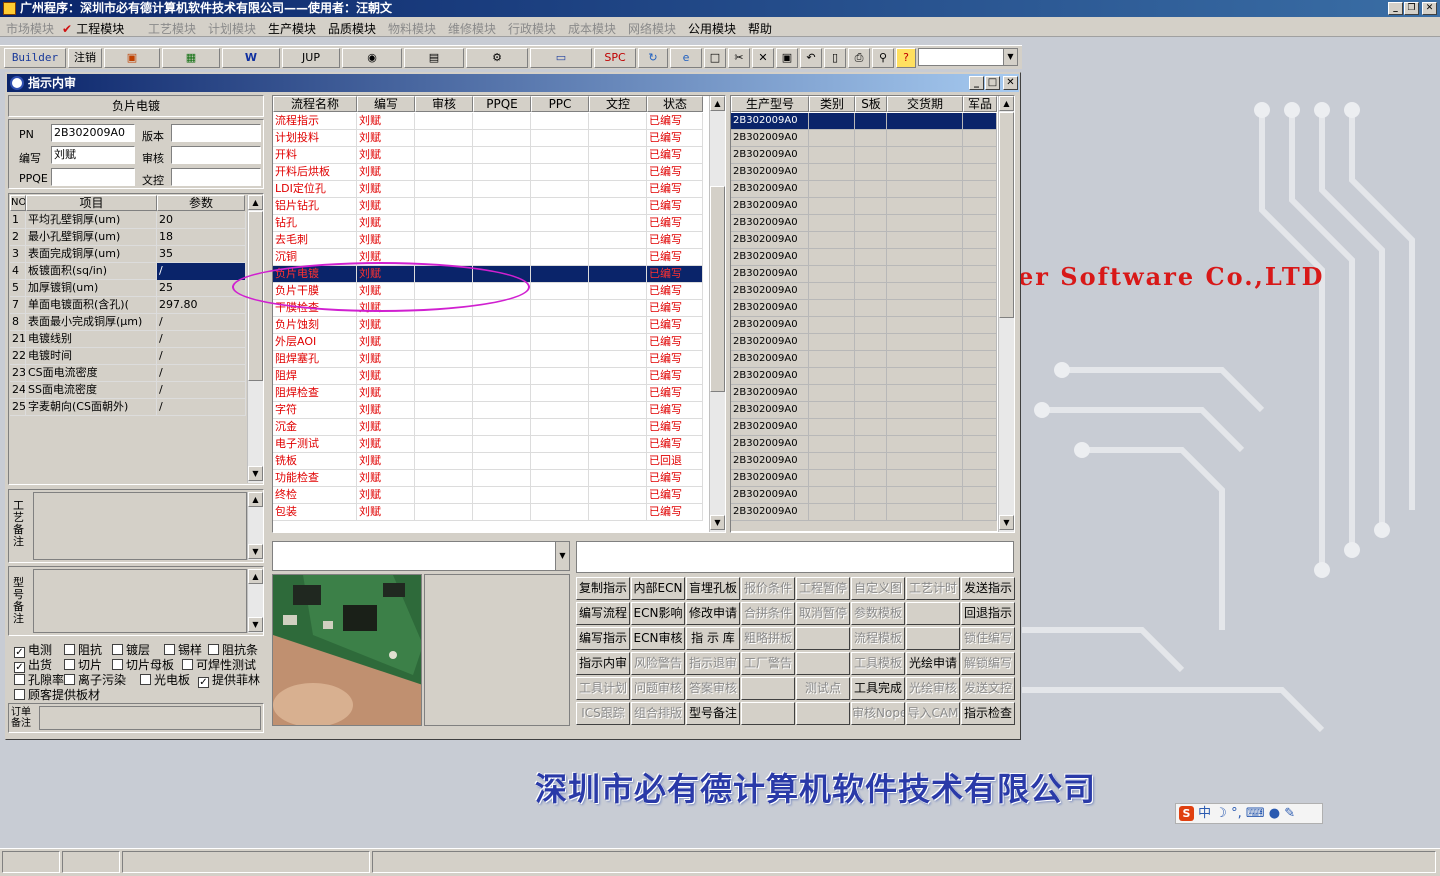  What do you see at coordinates (878, 688) in the screenshot?
I see `action-button: 工具完成` at bounding box center [878, 688].